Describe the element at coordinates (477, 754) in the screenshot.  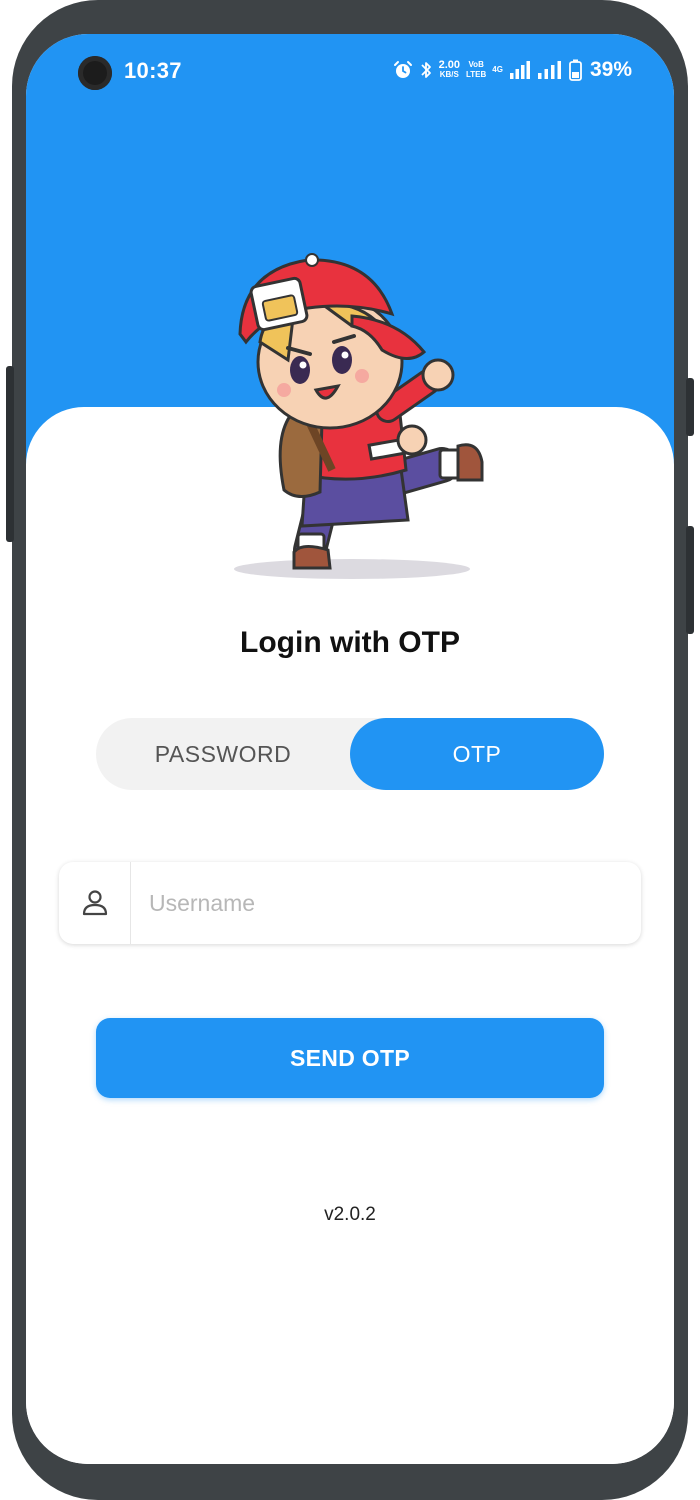
I see `tab-otp: OTP` at that location.